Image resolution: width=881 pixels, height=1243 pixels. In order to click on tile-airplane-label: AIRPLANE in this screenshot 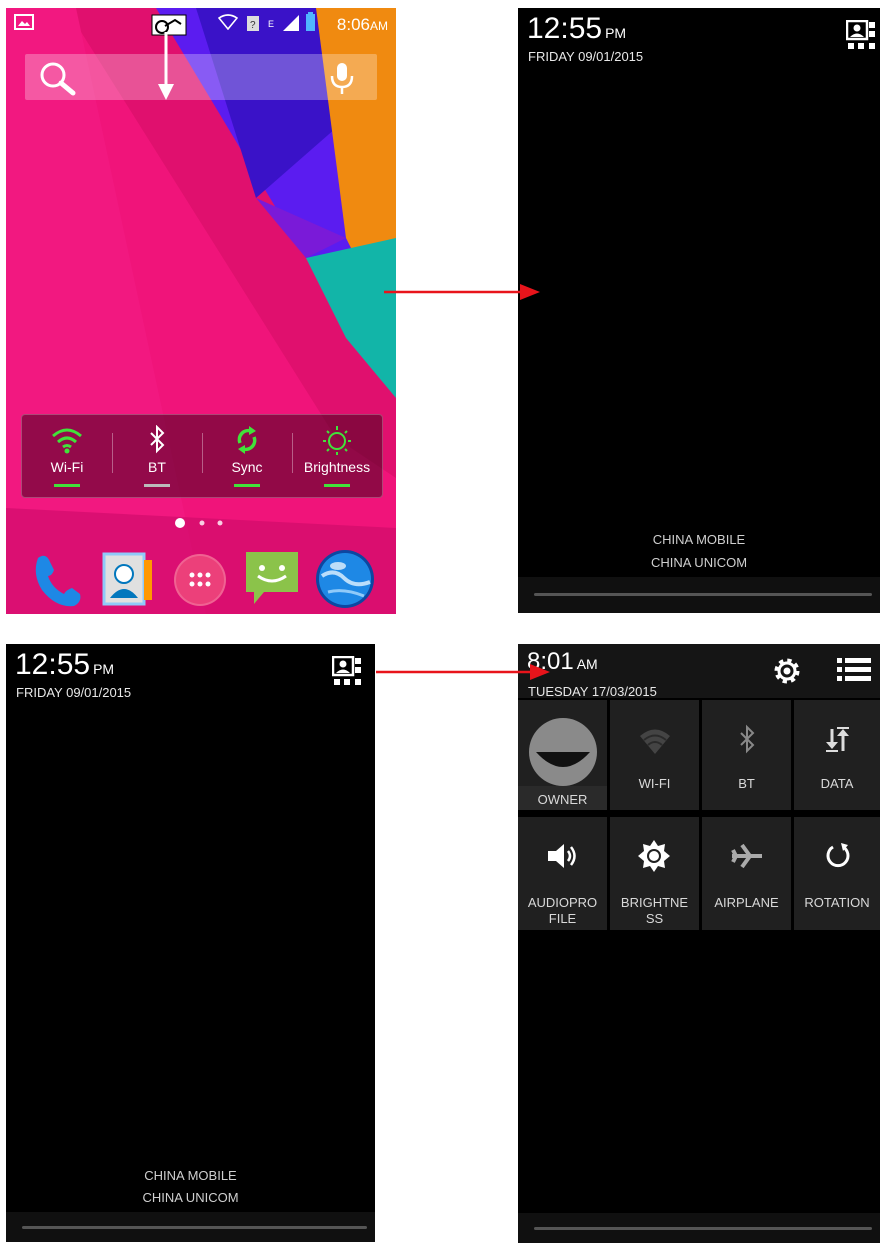, I will do `click(746, 902)`.